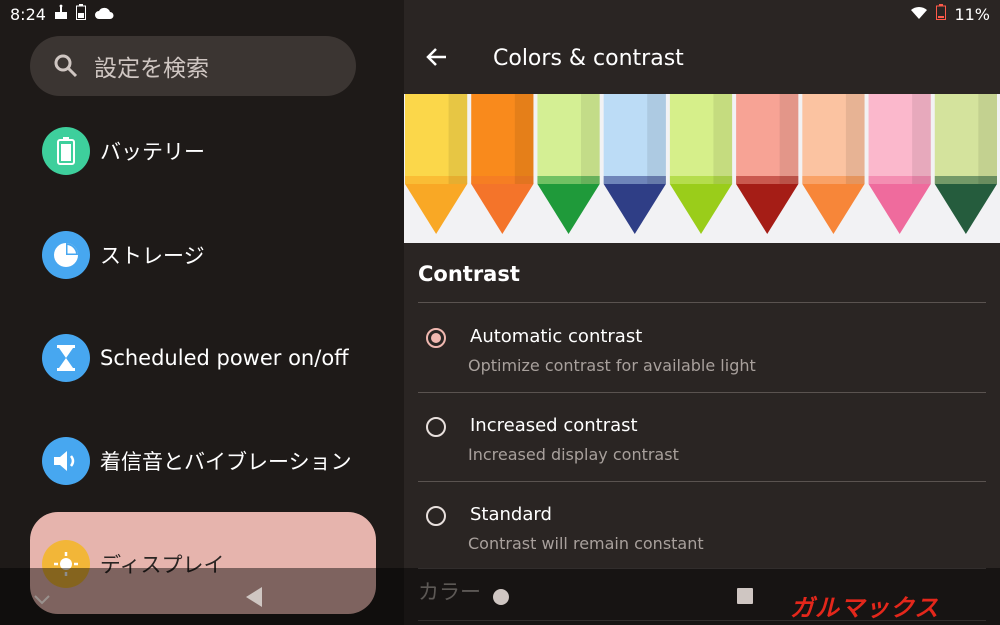 This screenshot has width=1000, height=625. I want to click on search-placeholder: 設定を検索, so click(151, 69).